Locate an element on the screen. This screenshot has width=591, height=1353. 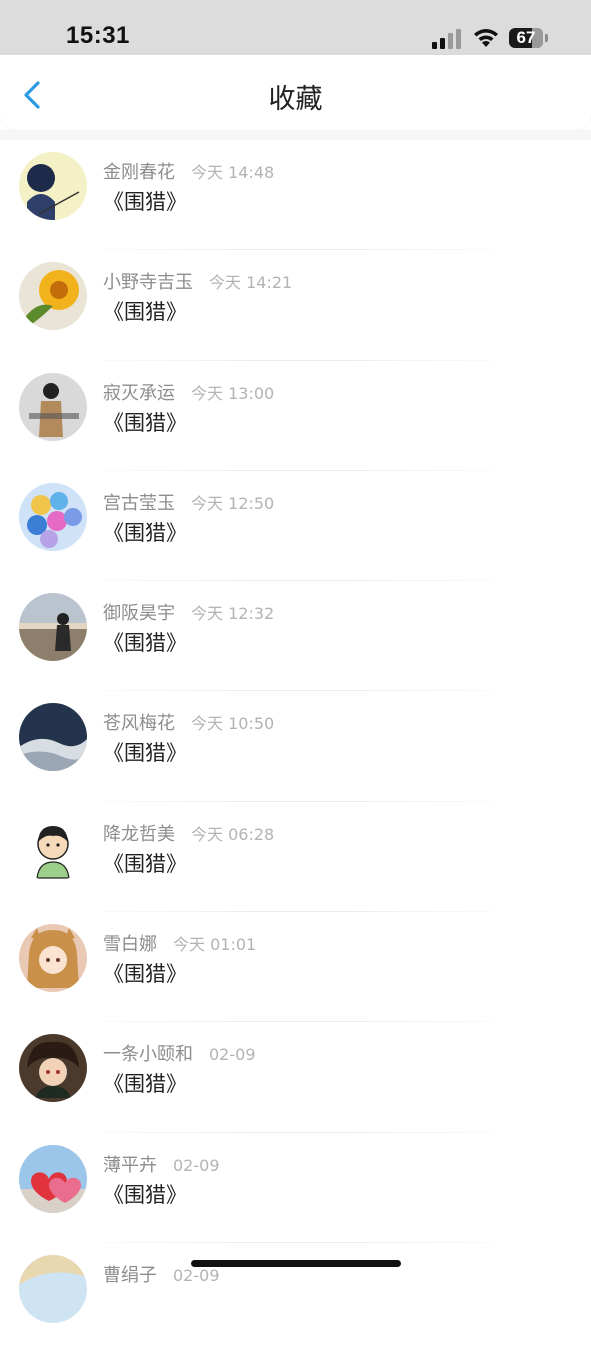
item-meta: 宫古莹玉 今天 12:50 is located at coordinates (188, 502).